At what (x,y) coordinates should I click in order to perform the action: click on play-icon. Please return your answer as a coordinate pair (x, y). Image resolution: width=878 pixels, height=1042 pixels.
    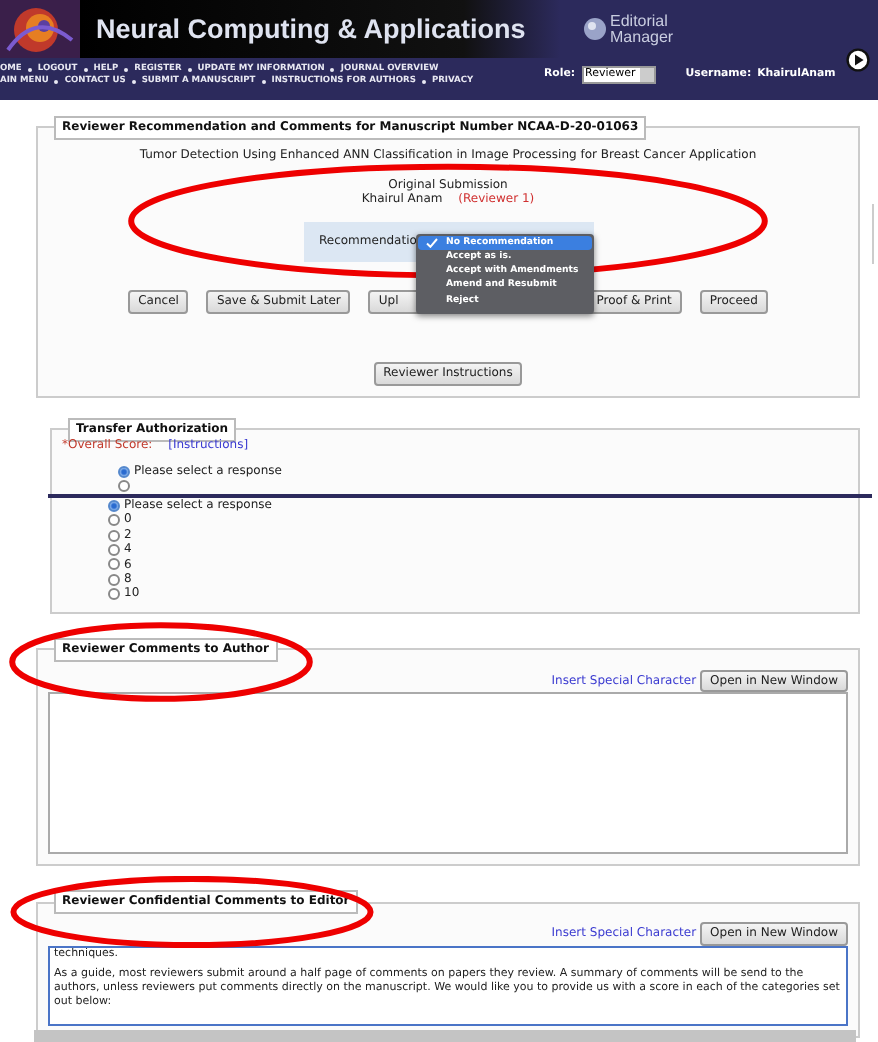
    Looking at the image, I should click on (858, 60).